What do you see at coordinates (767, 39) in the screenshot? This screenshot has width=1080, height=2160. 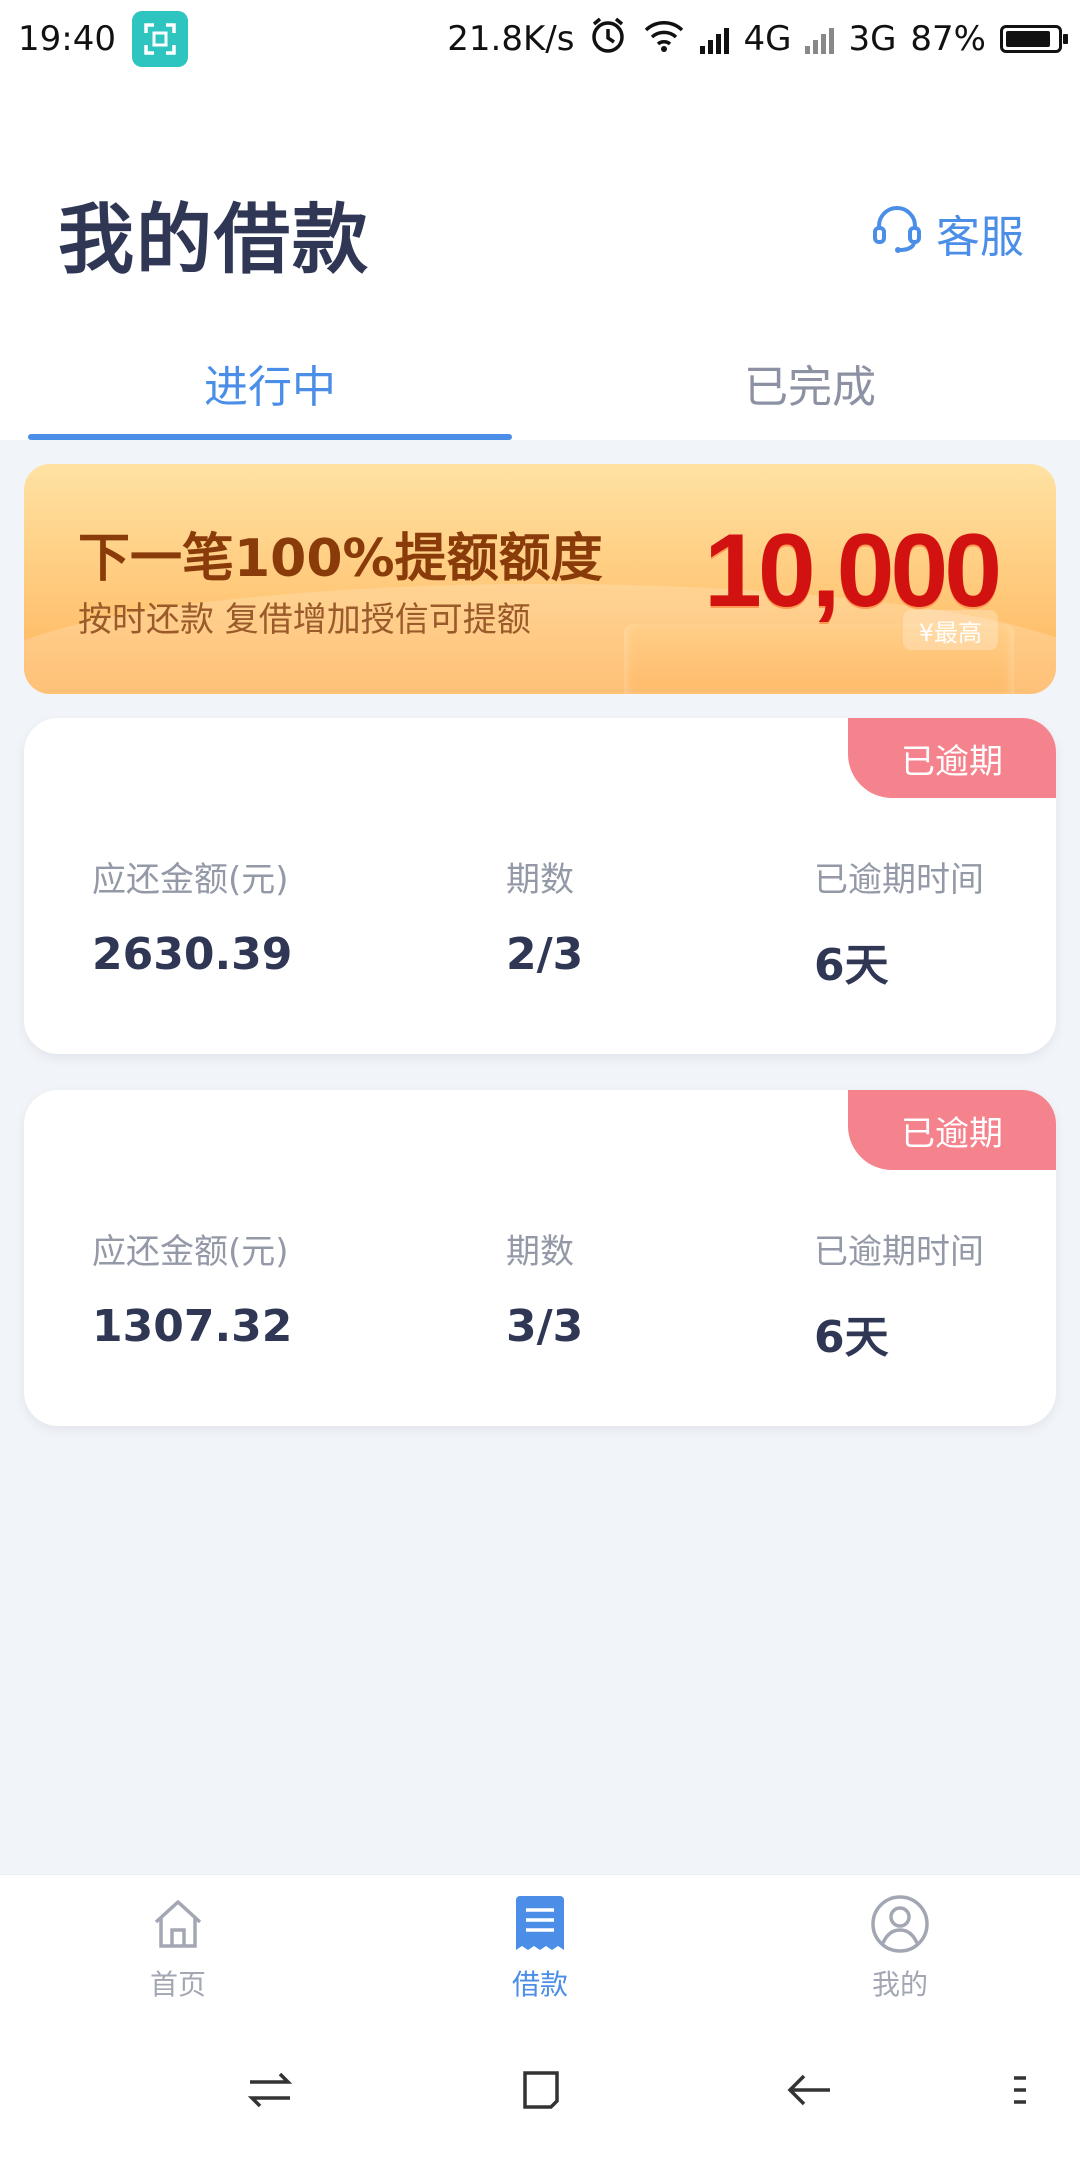 I see `network-type-1: 4G` at bounding box center [767, 39].